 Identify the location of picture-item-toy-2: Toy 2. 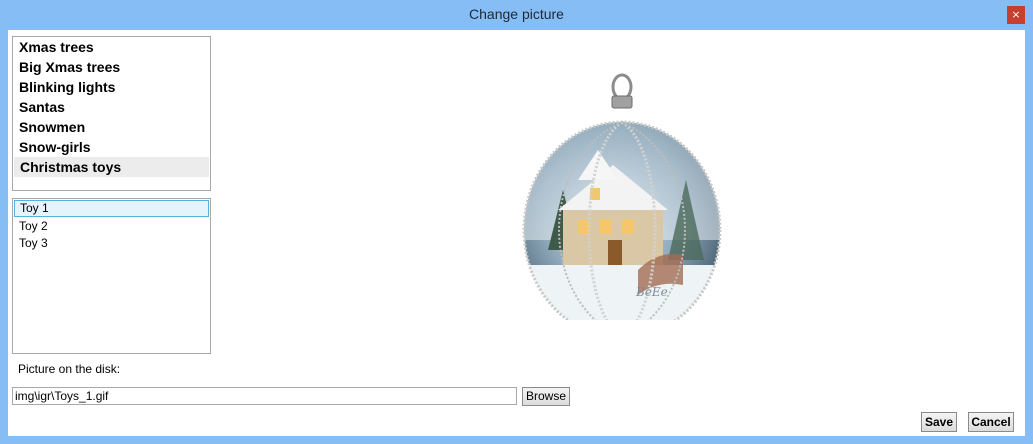
(111, 226).